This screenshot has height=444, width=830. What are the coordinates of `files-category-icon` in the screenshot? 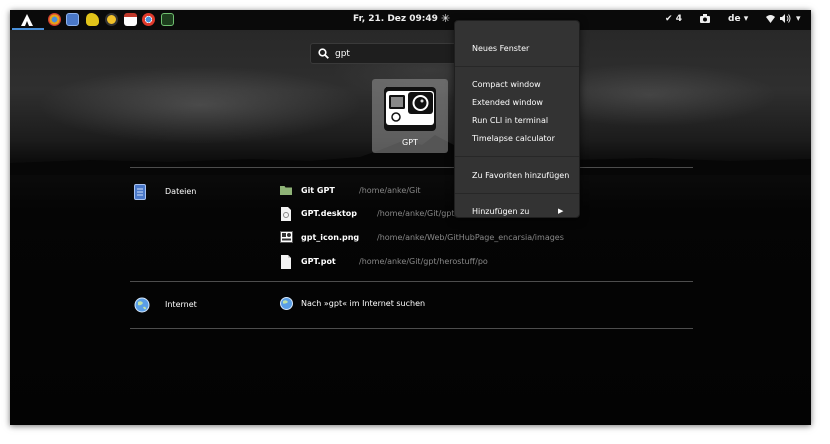 It's located at (140, 192).